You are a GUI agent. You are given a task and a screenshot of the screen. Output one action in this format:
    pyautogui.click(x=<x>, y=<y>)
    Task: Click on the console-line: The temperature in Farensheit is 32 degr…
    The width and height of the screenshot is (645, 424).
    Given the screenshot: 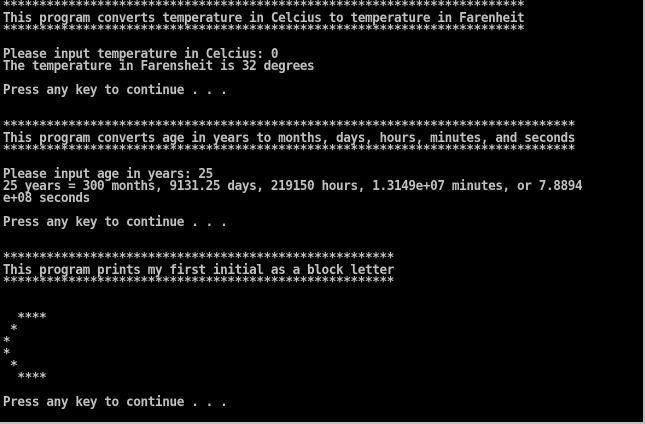 What is the action you would take?
    pyautogui.click(x=158, y=66)
    